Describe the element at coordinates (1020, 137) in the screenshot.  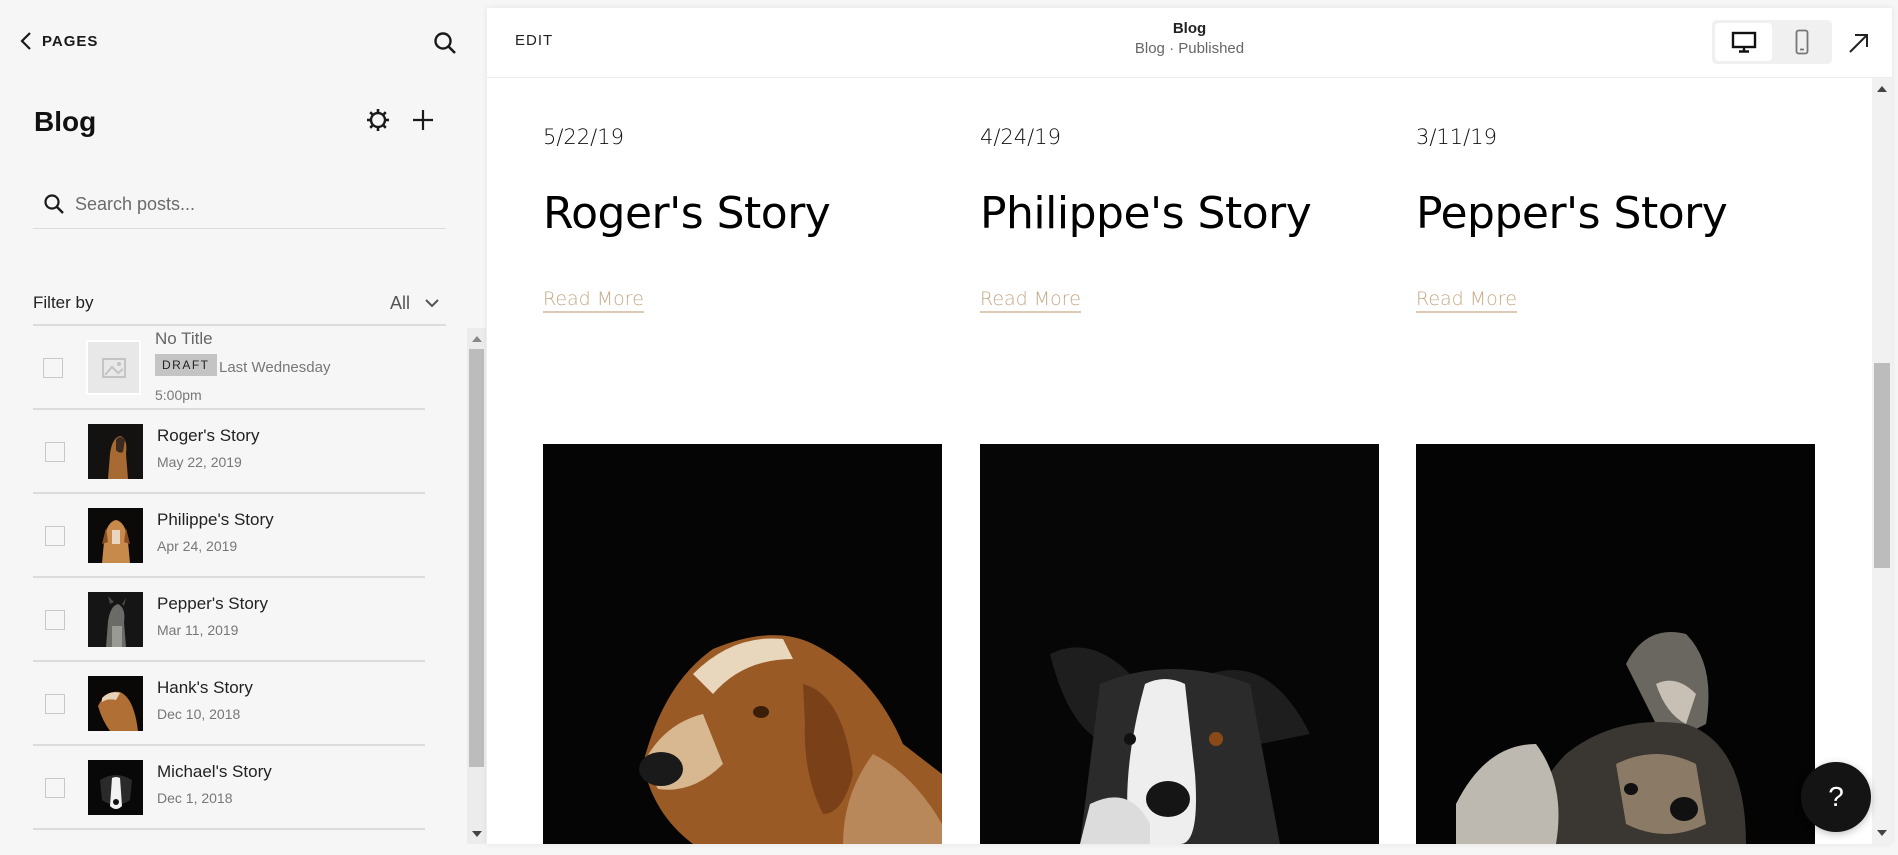
I see `blog-post-date: 4/24/19` at that location.